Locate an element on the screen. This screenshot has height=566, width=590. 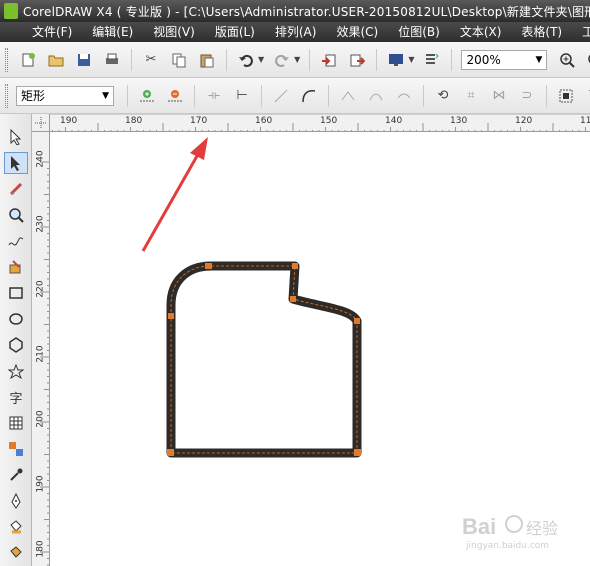
cut-icon: ✂ is located at coordinates (151, 60).